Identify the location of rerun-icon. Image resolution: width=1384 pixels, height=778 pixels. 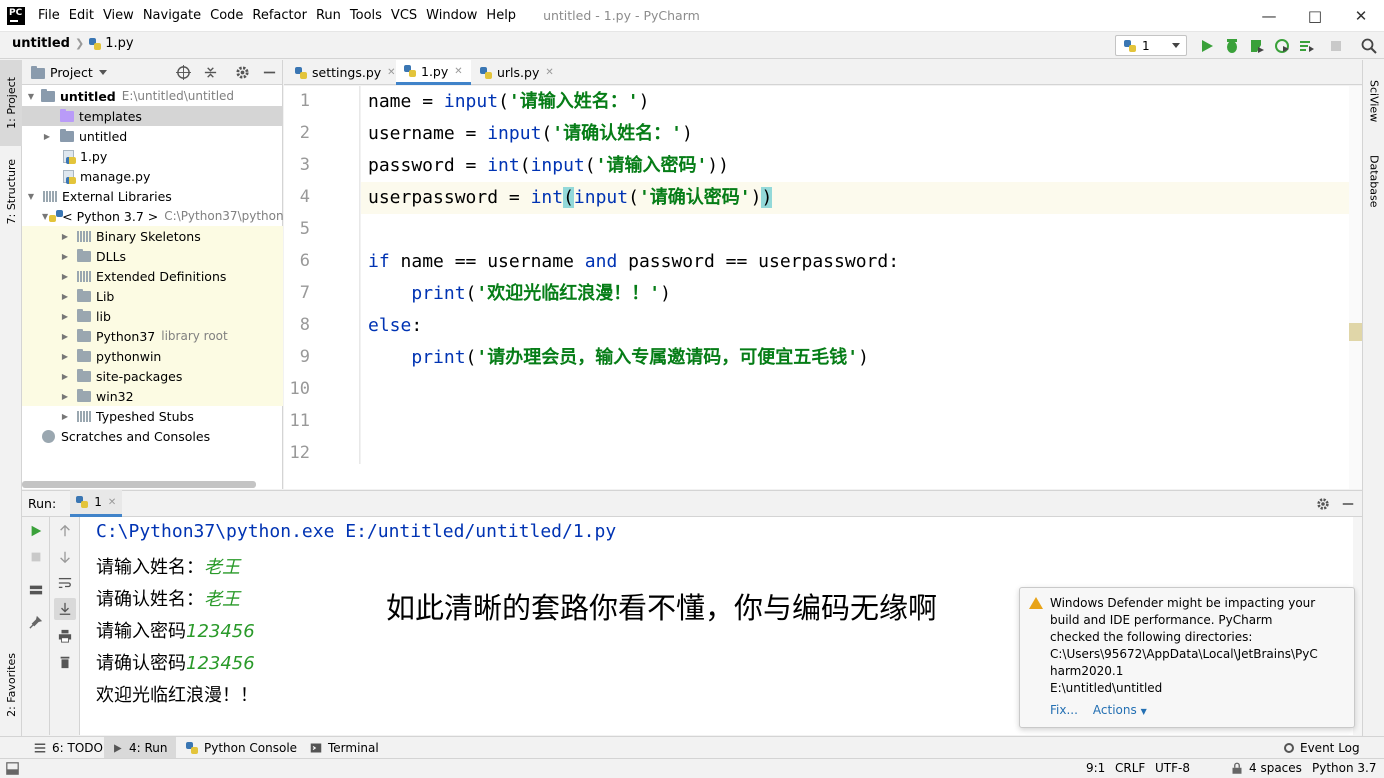
(36, 531).